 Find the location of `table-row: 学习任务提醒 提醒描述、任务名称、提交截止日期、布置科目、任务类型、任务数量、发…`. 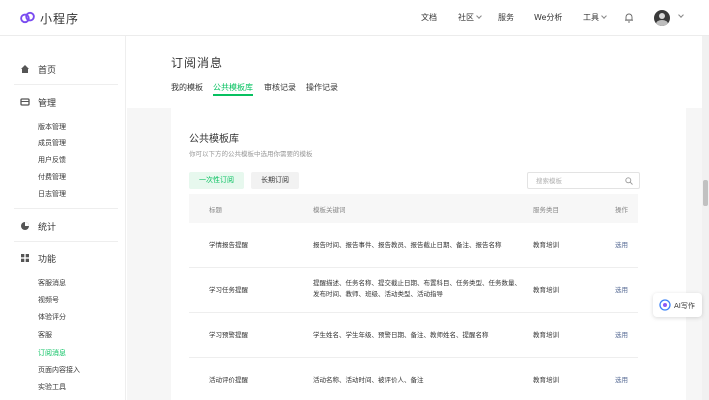

table-row: 学习任务提醒 提醒描述、任务名称、提交截止日期、布置科目、任务类型、任务数量、发… is located at coordinates (413, 290).